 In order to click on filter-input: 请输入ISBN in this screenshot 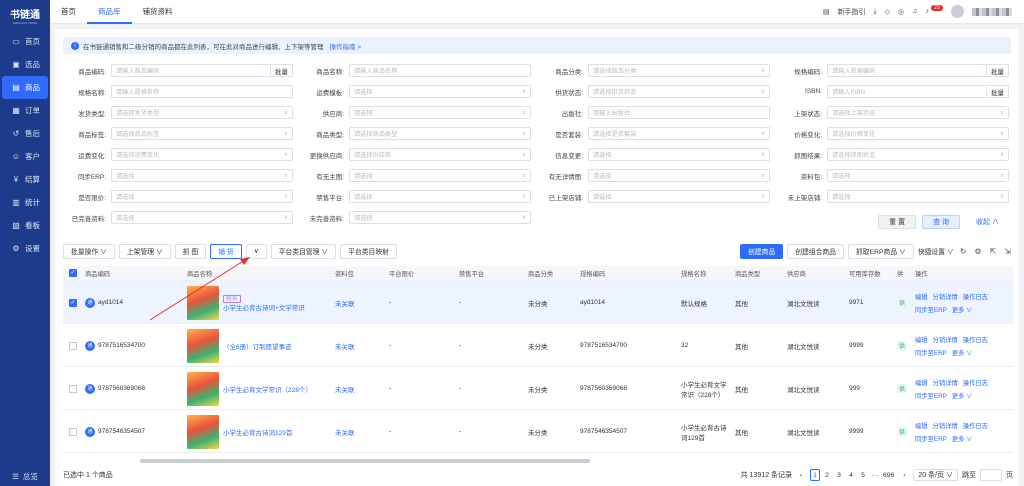, I will do `click(907, 91)`.